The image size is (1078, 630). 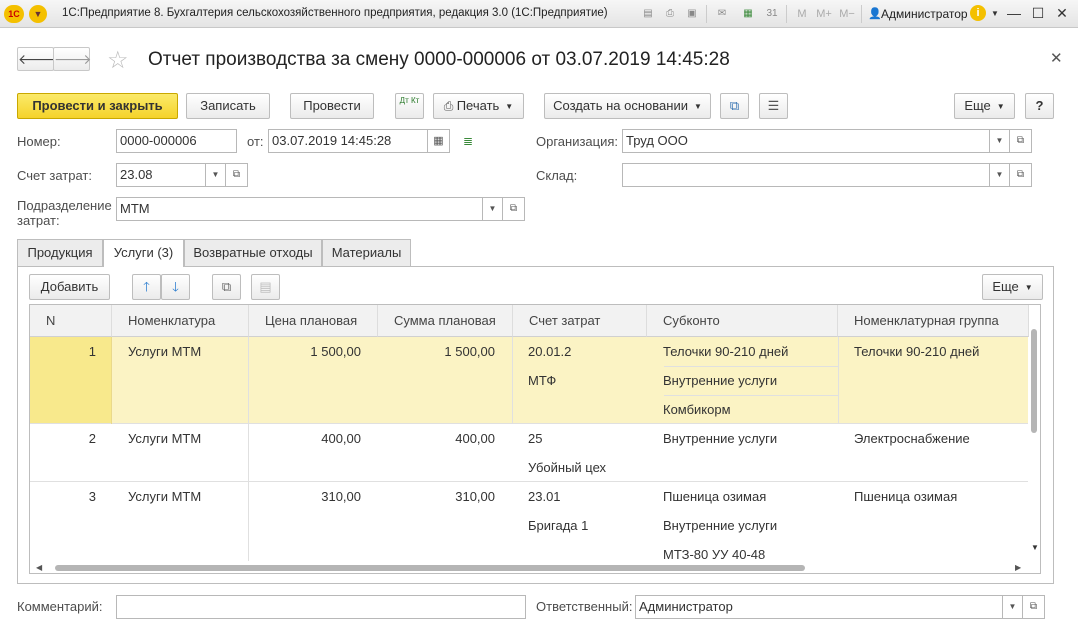 I want to click on column-header-subconto: Субконто, so click(x=742, y=321).